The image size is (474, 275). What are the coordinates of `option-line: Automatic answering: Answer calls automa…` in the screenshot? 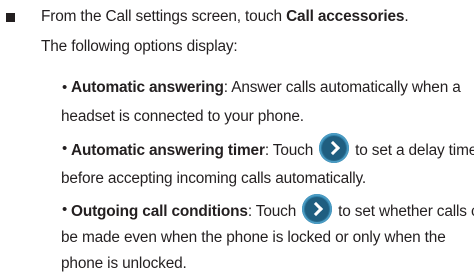 It's located at (266, 88).